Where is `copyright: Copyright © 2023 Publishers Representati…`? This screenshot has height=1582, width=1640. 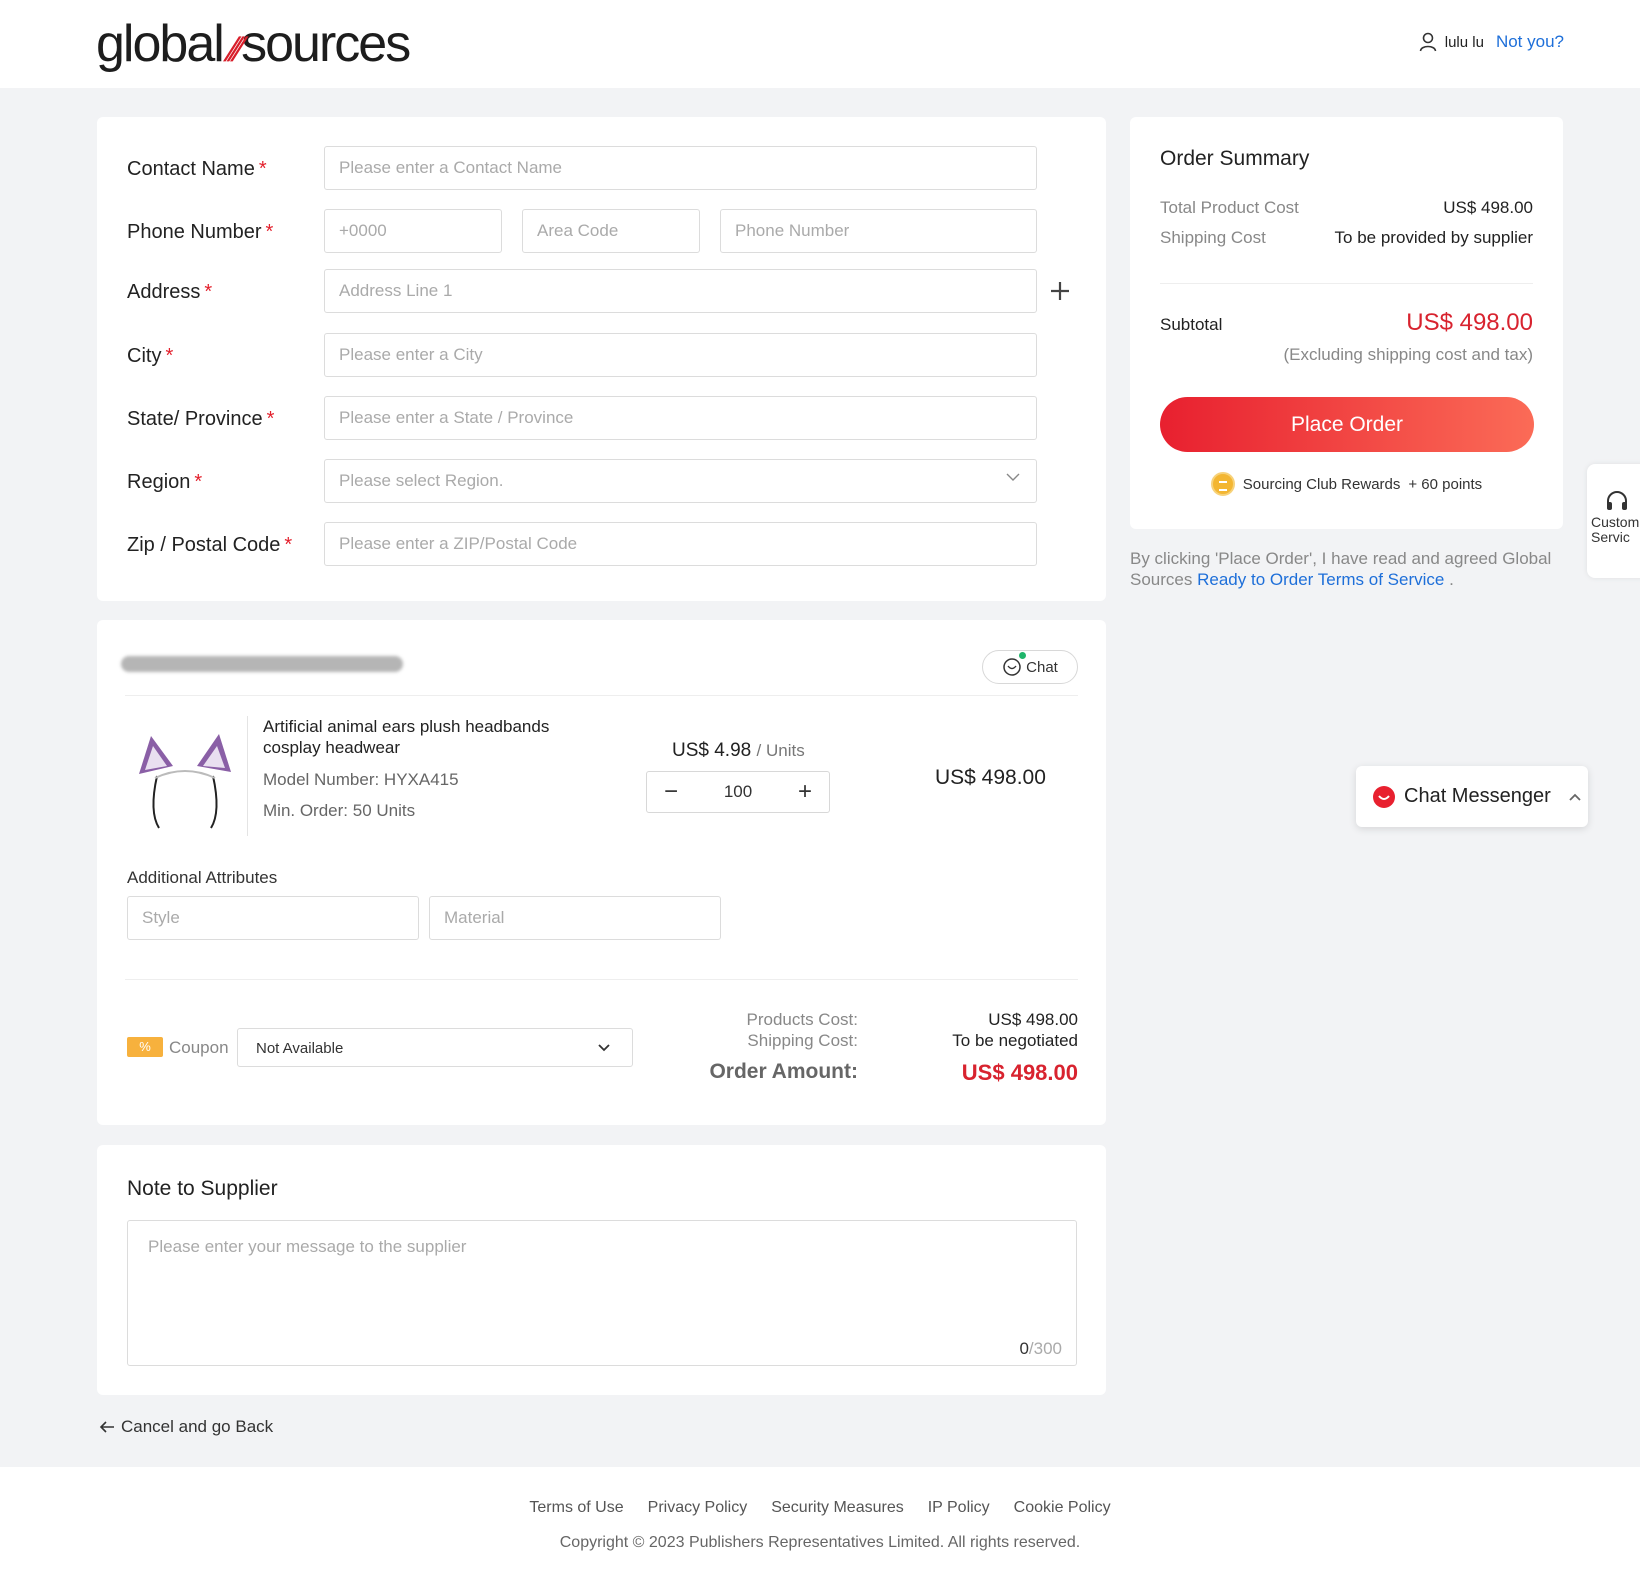
copyright: Copyright © 2023 Publishers Representati… is located at coordinates (820, 1542).